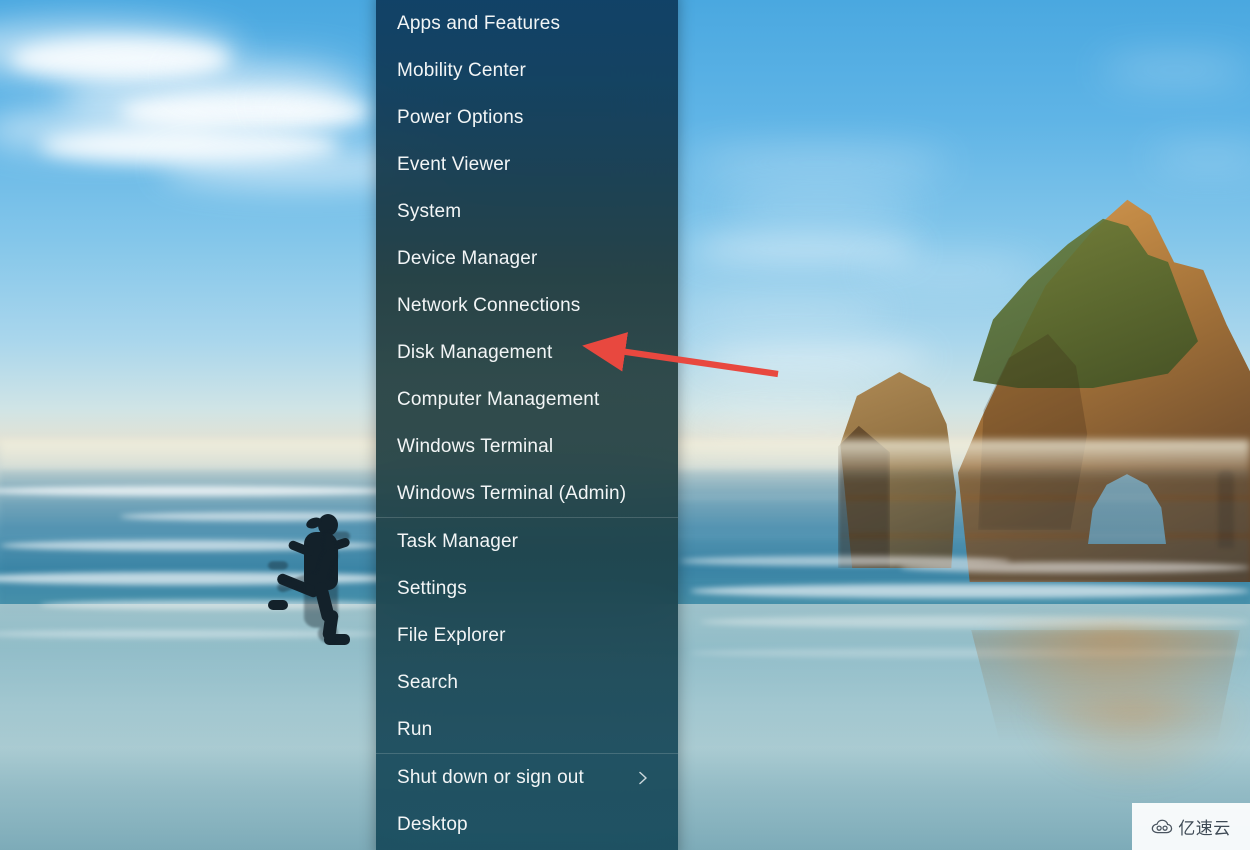 This screenshot has width=1250, height=850. I want to click on menu-item-label: Desktop, so click(432, 824).